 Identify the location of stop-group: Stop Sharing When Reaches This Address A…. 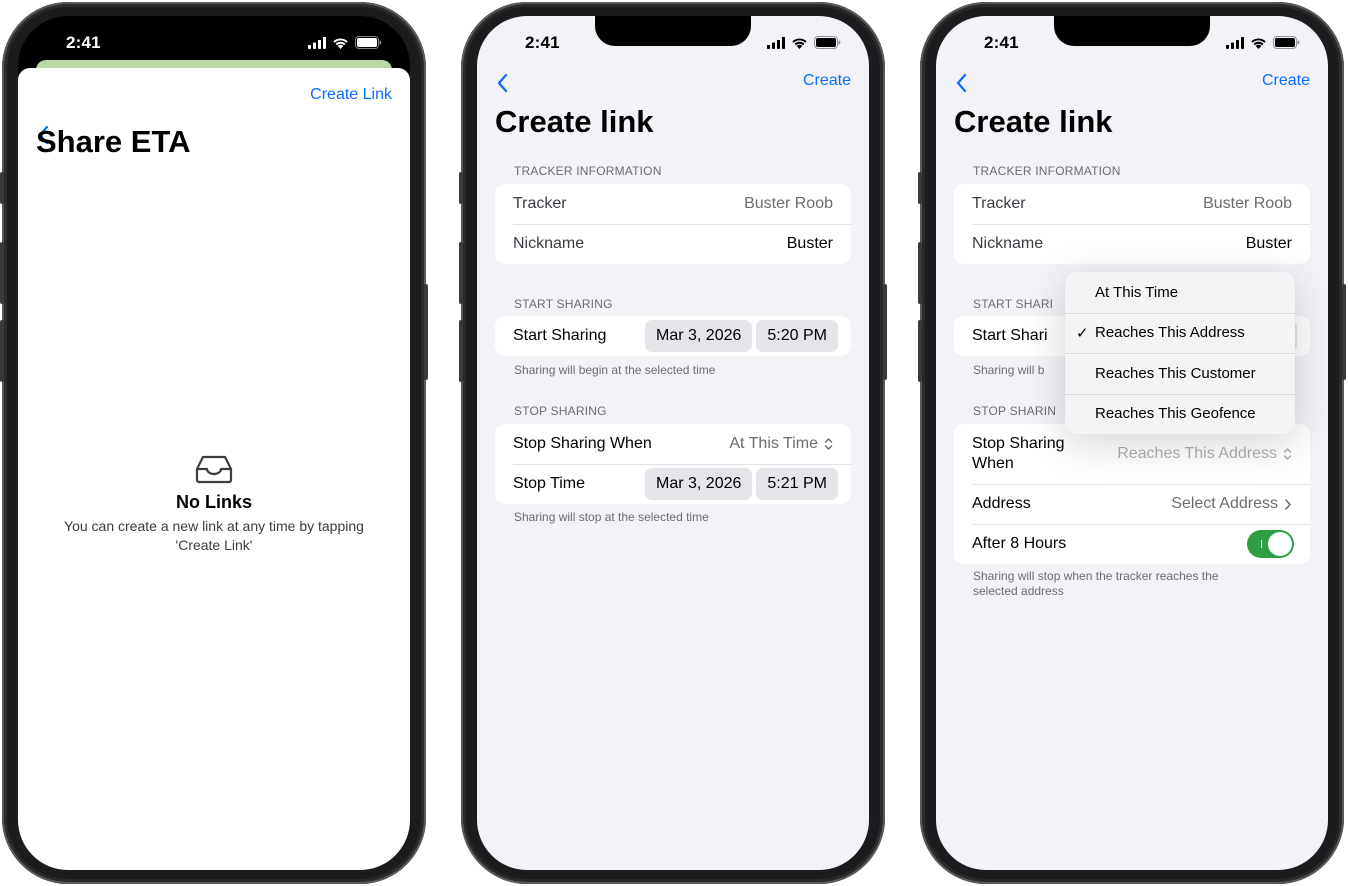
(1132, 494).